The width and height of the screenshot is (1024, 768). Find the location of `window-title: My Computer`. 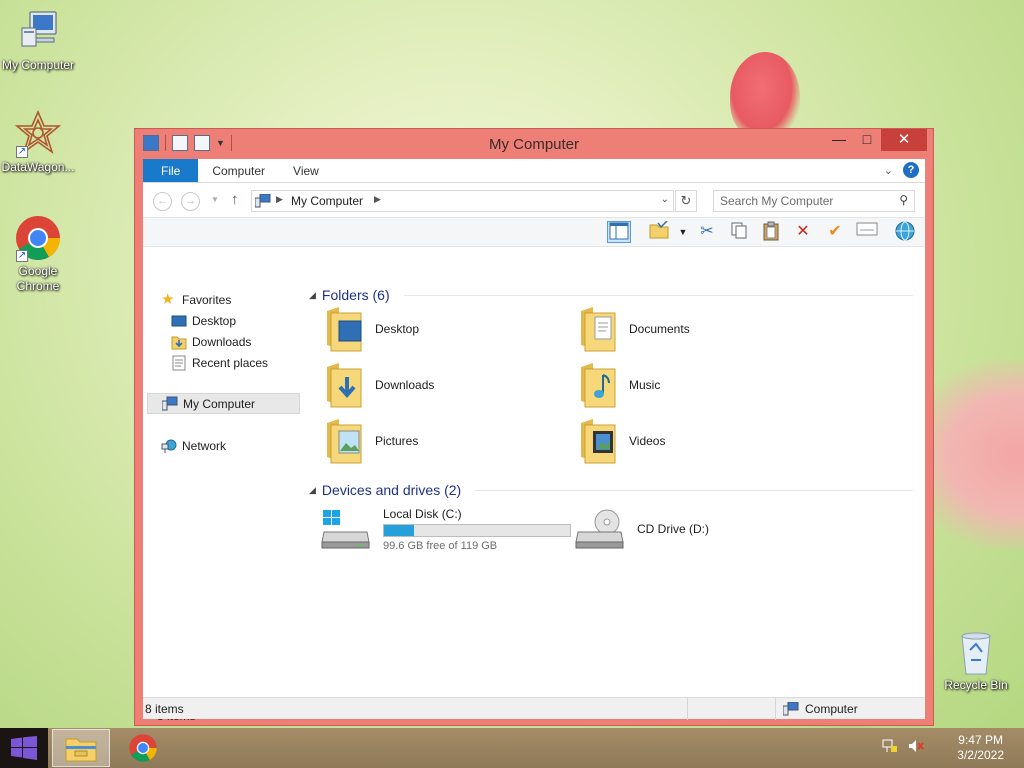

window-title: My Computer is located at coordinates (534, 144).